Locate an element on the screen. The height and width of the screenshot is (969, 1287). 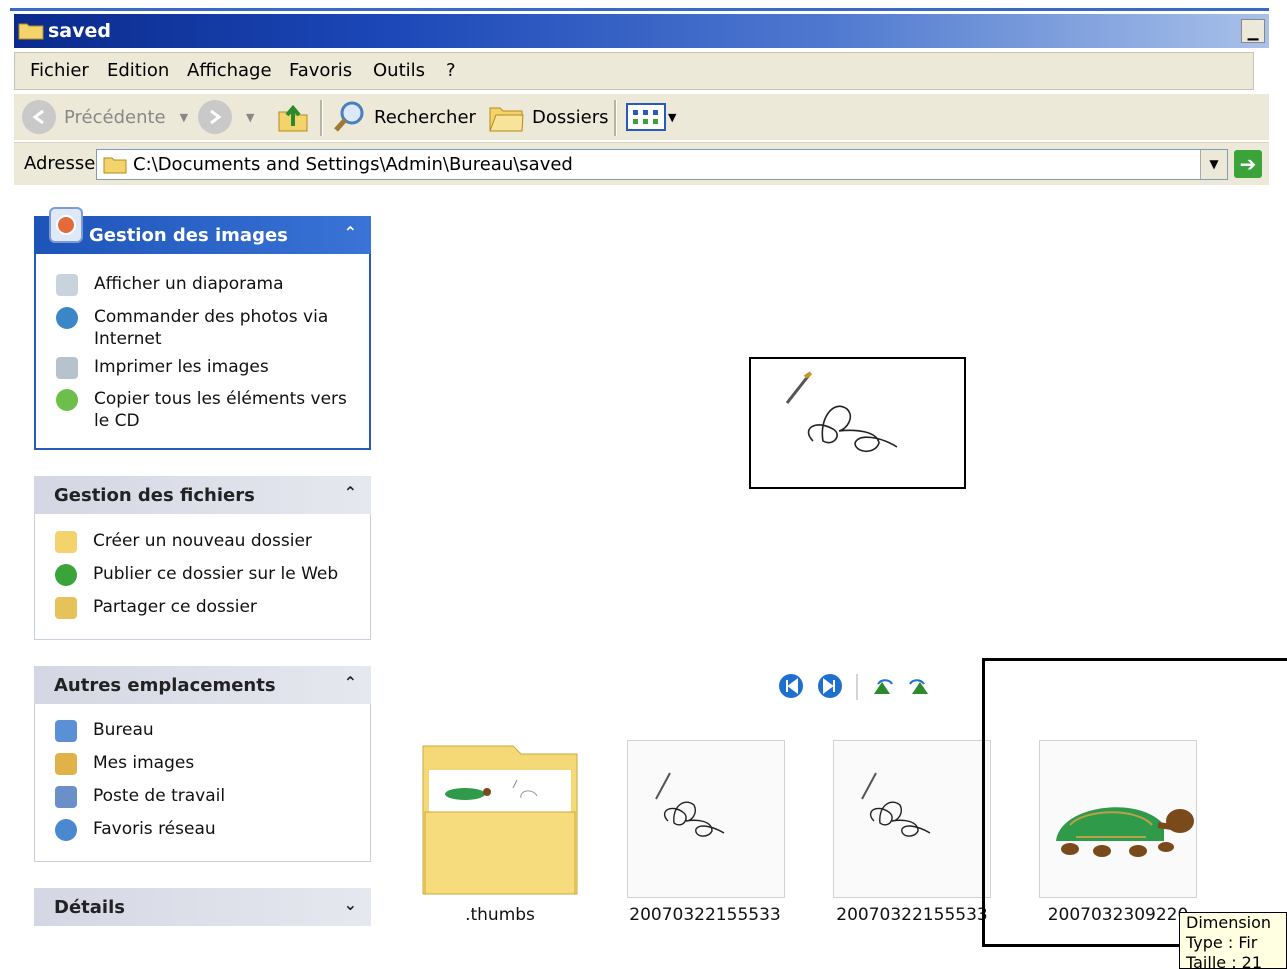
place-network-label: Favoris réseau is located at coordinates (154, 829).